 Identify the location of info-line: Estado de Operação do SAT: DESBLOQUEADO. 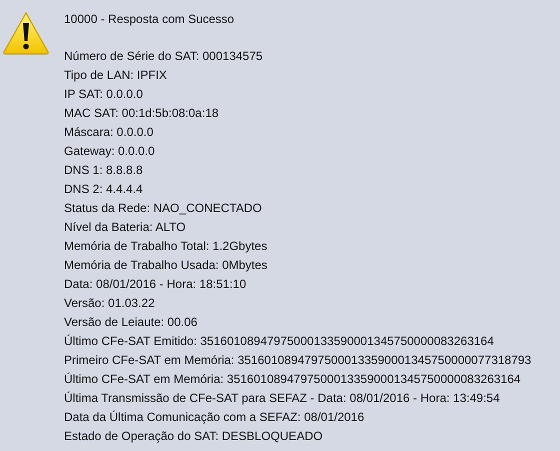
(194, 436).